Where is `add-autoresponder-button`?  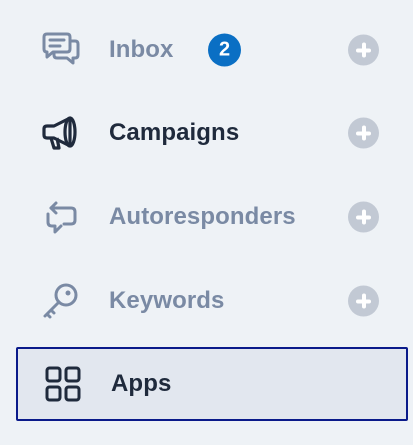 add-autoresponder-button is located at coordinates (363, 217).